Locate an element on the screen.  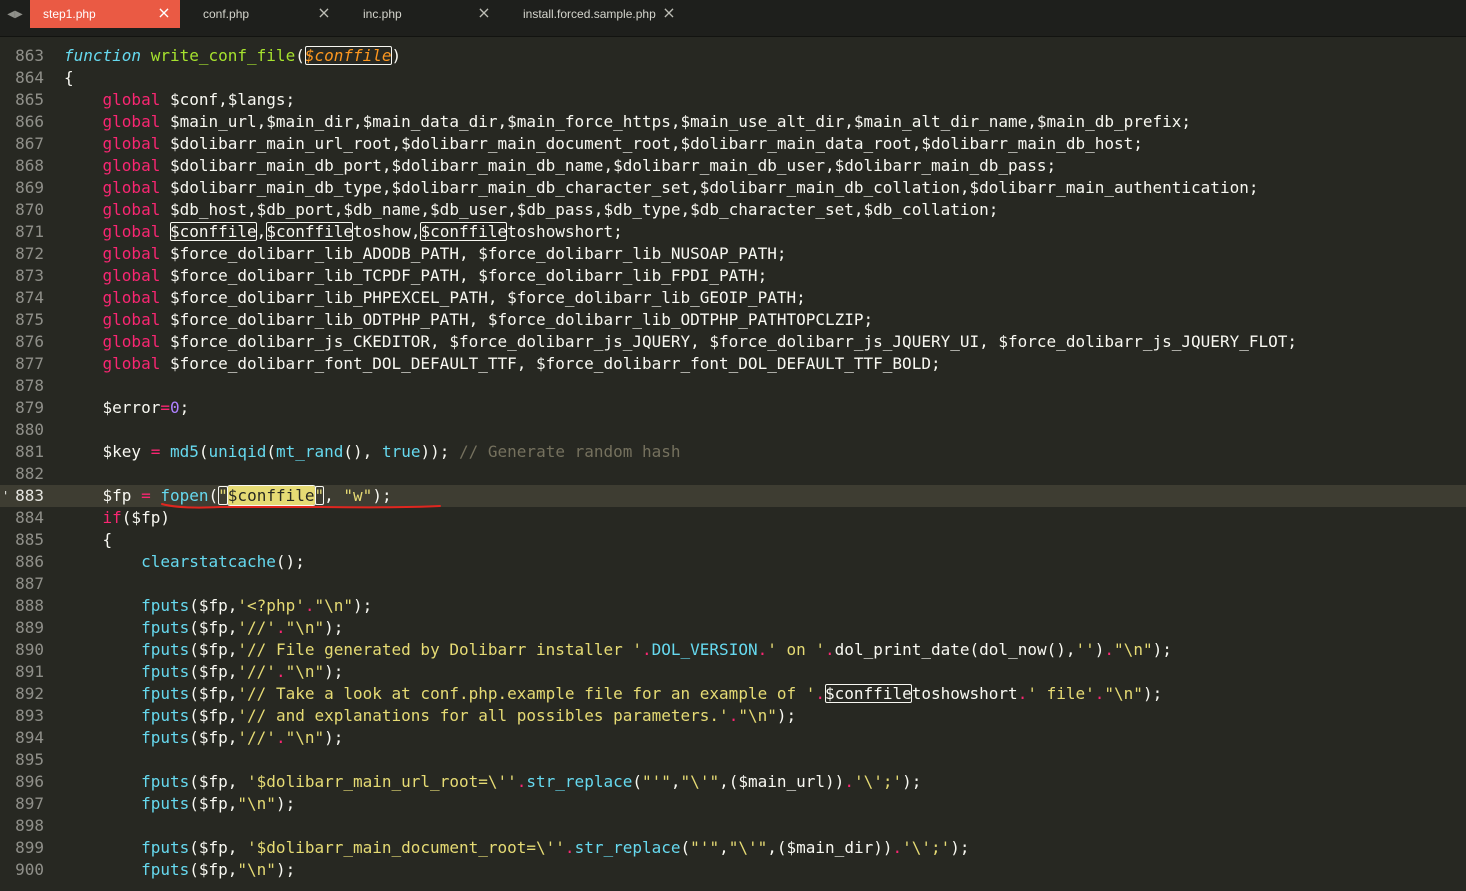
tab-install-forced-sample-php: install.forced.sample.php × is located at coordinates (597, 14).